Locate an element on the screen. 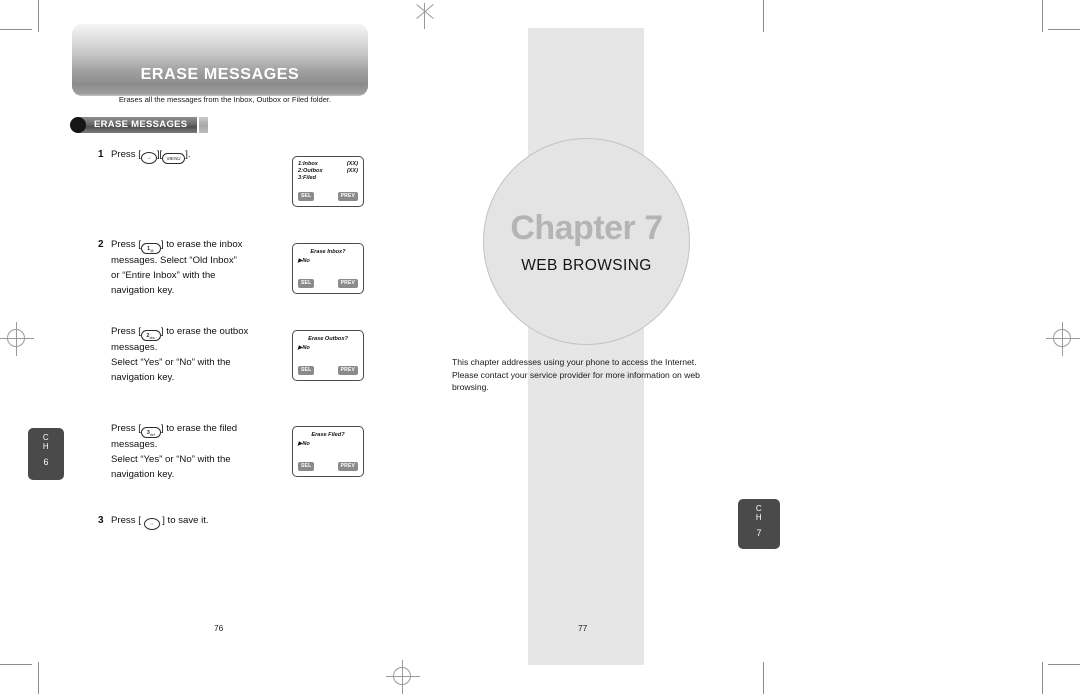  lcd-filed-count is located at coordinates (355, 178).